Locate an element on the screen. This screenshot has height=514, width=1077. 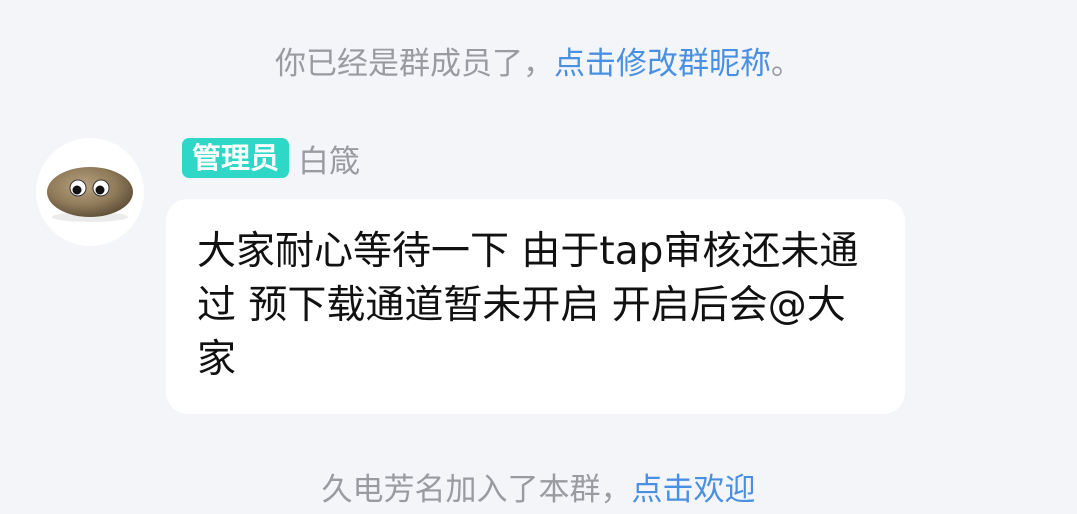
sender-line: 管理员 白箴 is located at coordinates (271, 158).